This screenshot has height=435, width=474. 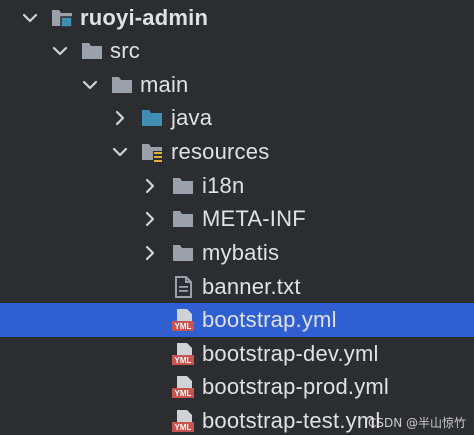 What do you see at coordinates (152, 153) in the screenshot?
I see `resources-folder-icon` at bounding box center [152, 153].